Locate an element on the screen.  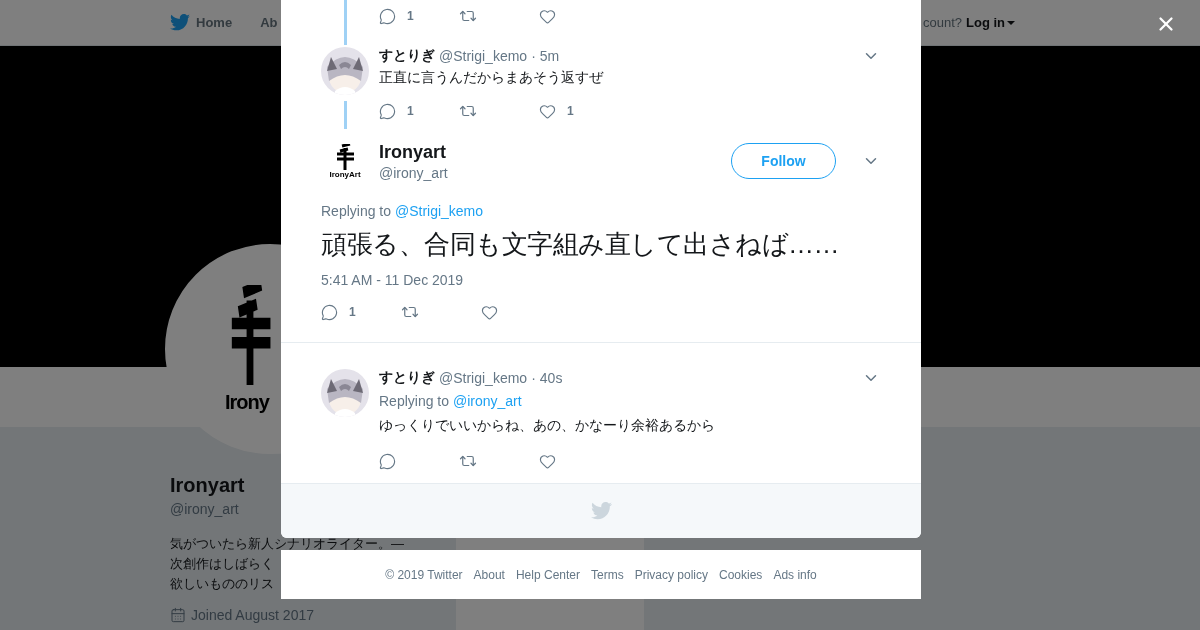
footer-link: About is located at coordinates (489, 574).